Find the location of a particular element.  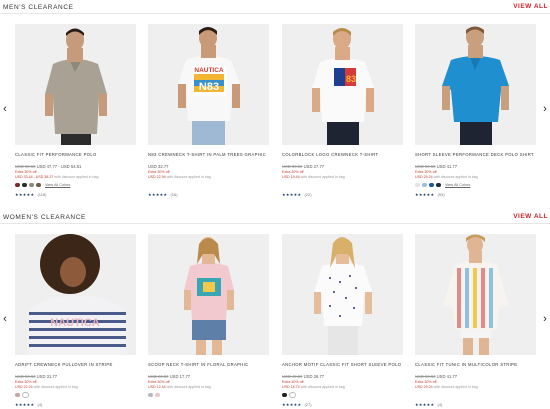

color-swatches is located at coordinates (154, 395).